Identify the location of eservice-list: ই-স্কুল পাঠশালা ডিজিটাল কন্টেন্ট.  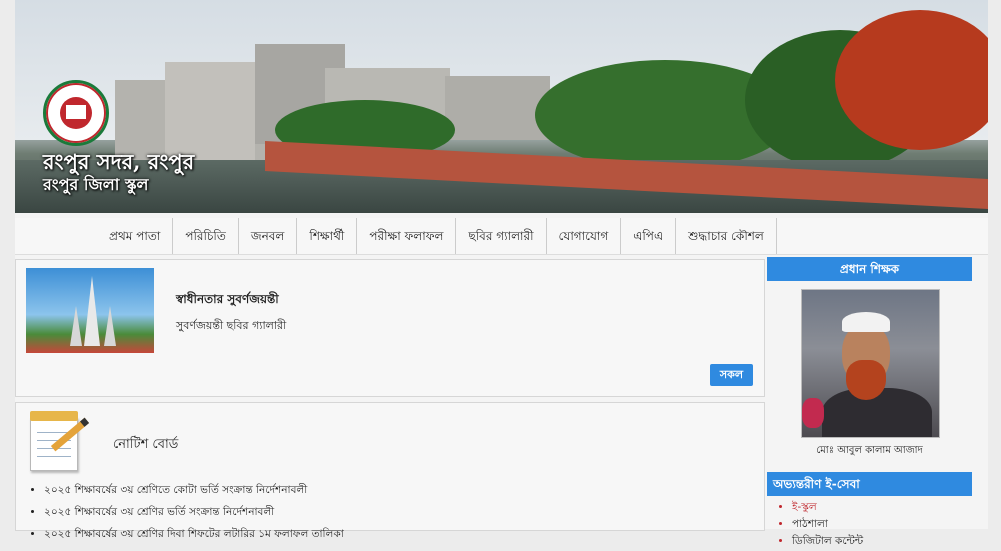
(821, 525).